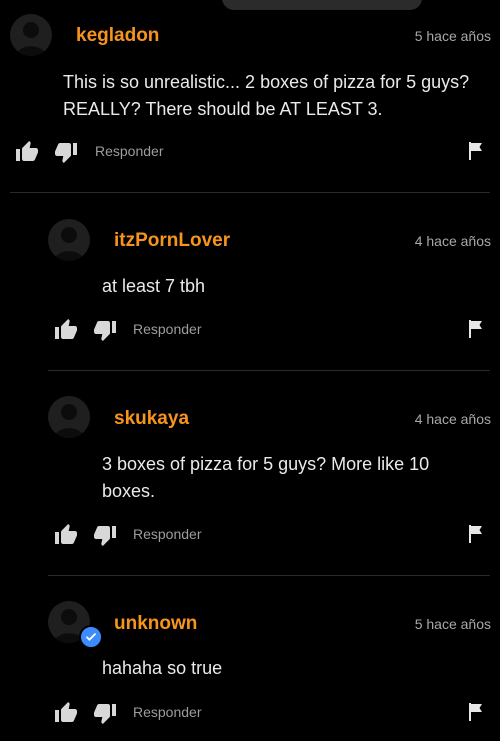  I want to click on comment-author: itzPornLover, so click(172, 241).